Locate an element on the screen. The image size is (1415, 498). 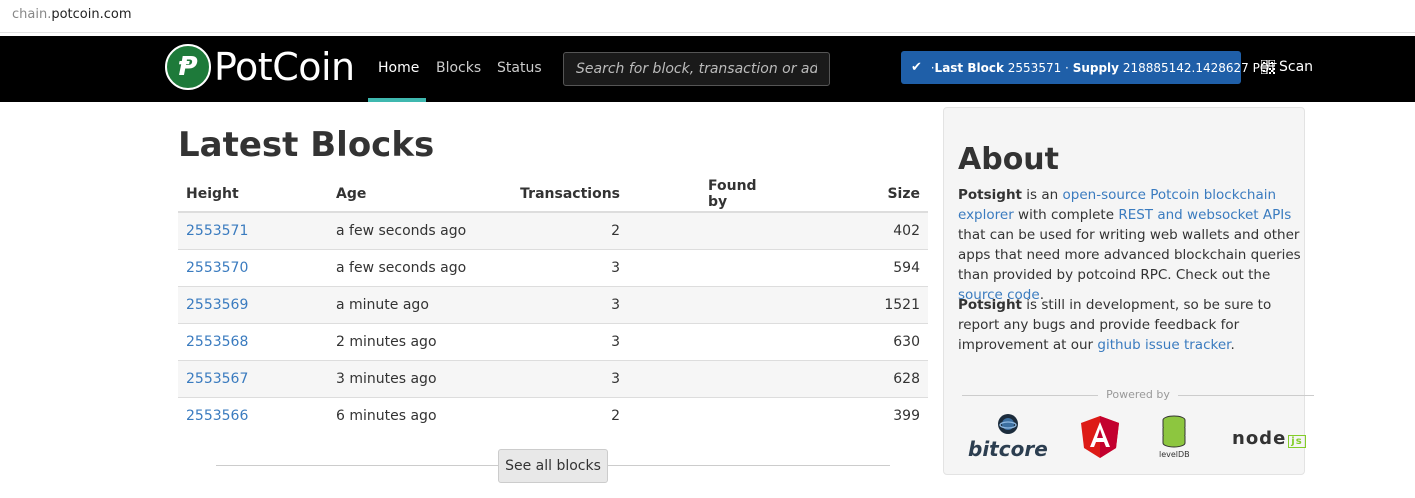
table-row: 2553571 a few seconds ago 2 402 is located at coordinates (553, 230).